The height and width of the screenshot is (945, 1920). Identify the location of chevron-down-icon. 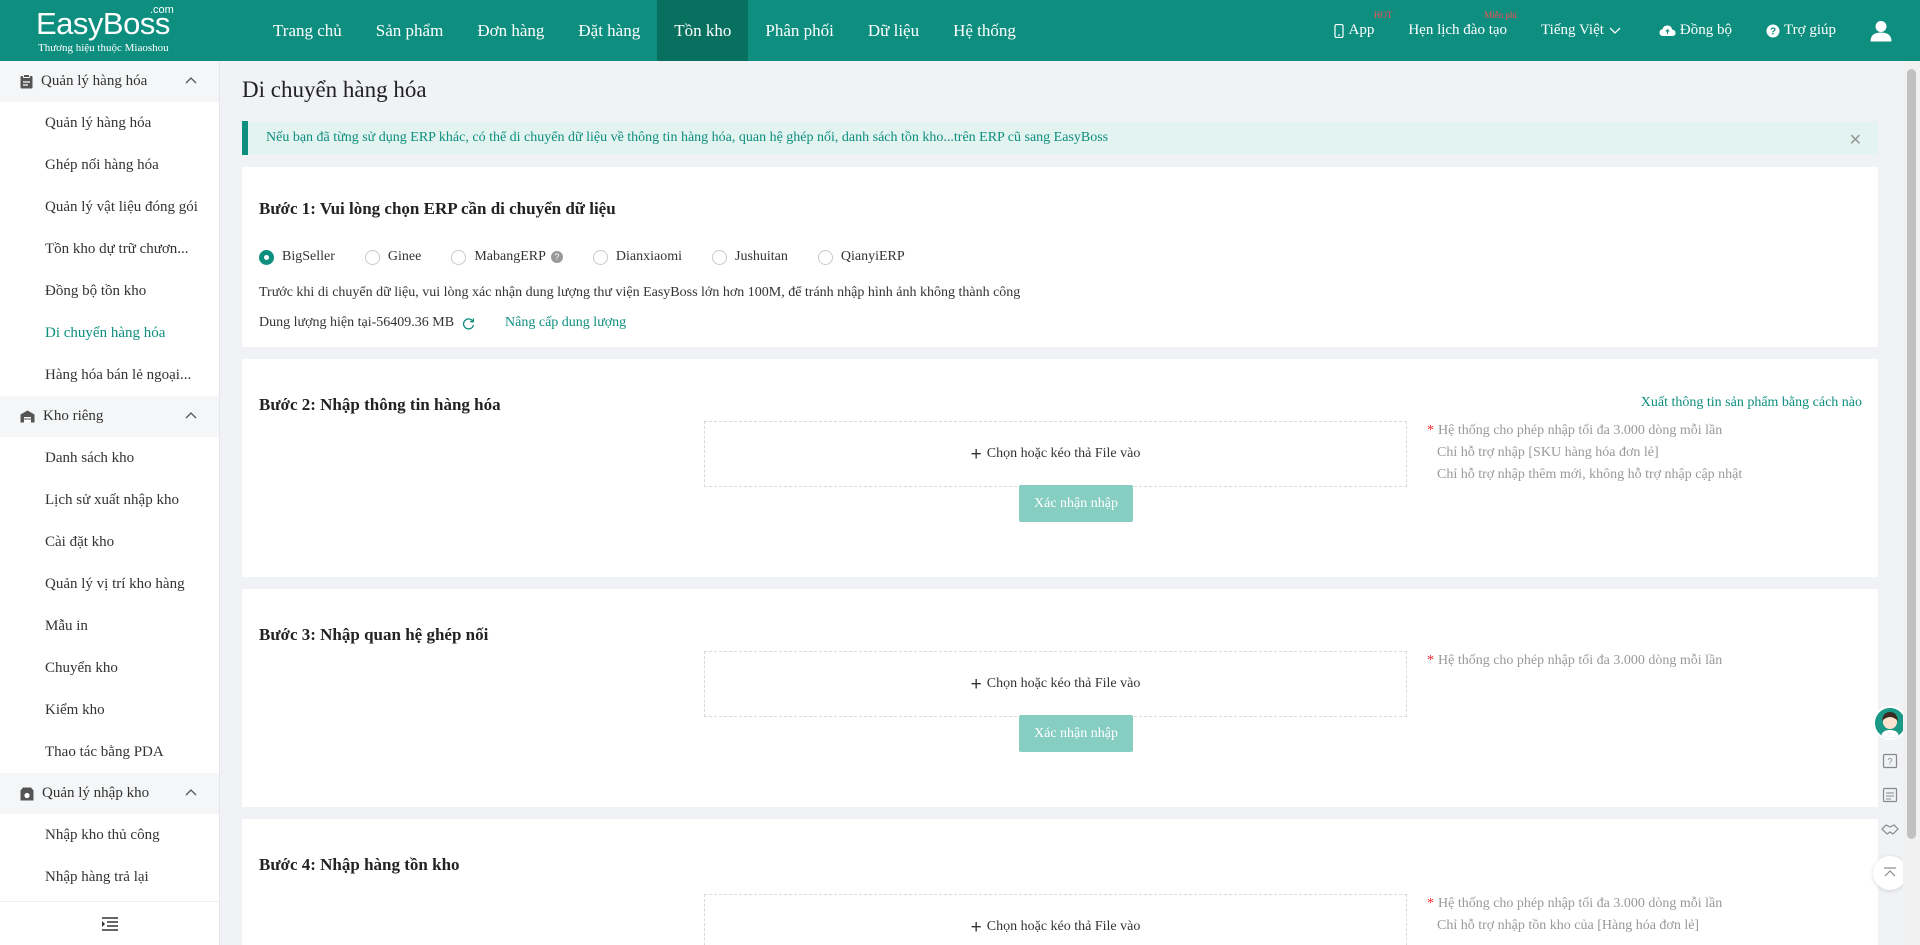
(1615, 30).